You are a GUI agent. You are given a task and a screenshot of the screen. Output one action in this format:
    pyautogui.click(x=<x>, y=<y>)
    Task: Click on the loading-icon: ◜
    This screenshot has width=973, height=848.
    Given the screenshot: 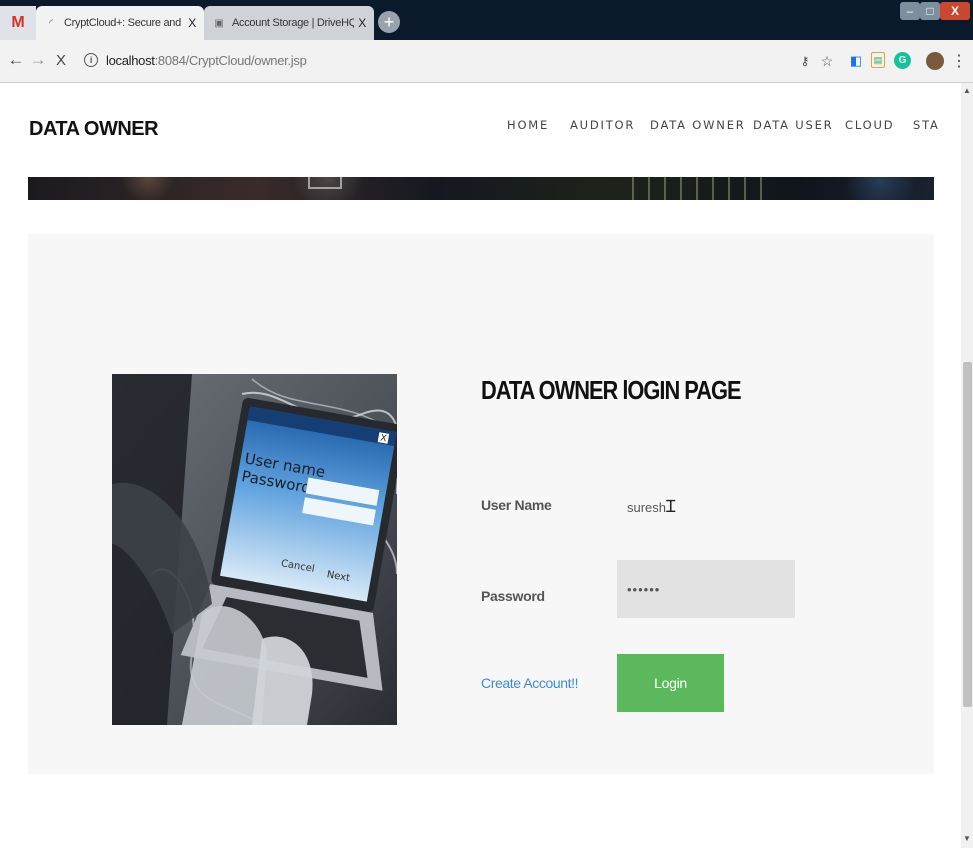 What is the action you would take?
    pyautogui.click(x=51, y=23)
    